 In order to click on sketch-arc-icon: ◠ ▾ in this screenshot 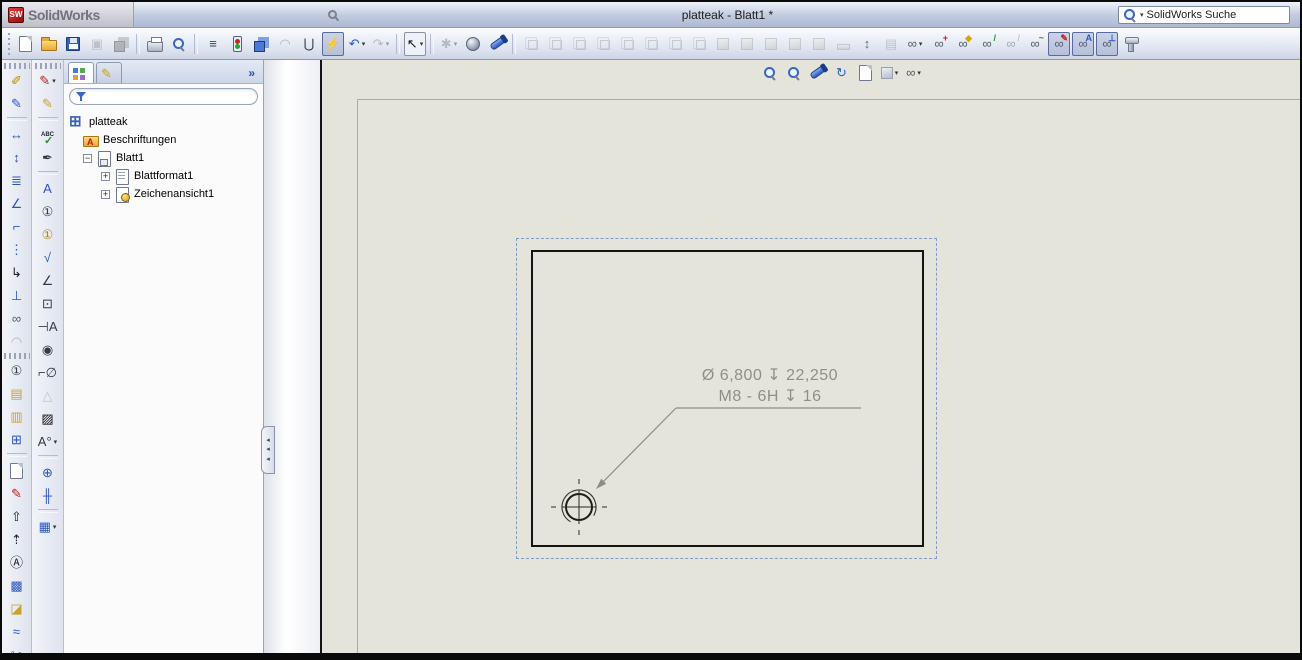, I will do `click(285, 44)`.